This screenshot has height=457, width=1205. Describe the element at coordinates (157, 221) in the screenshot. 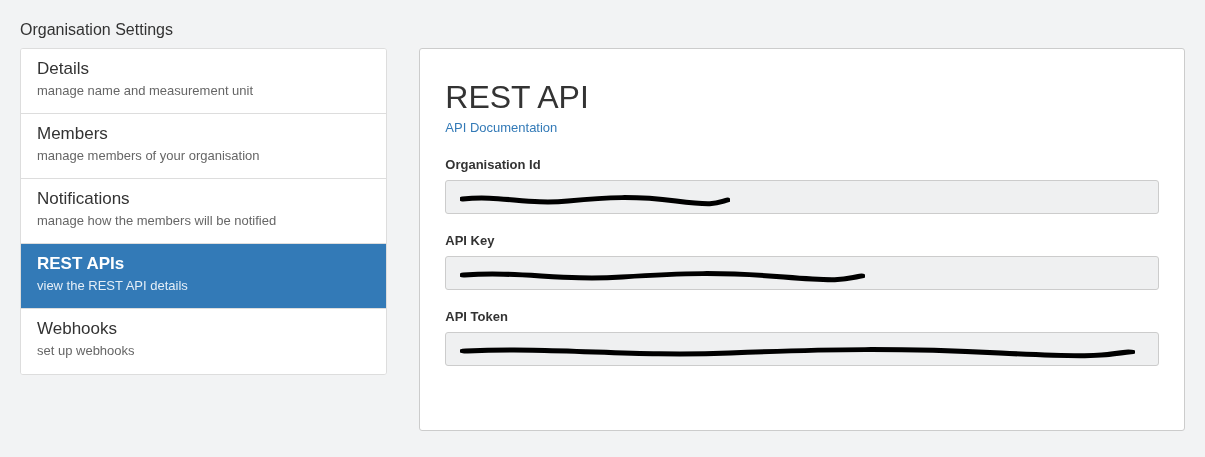

I see `menu-item-subtitle: manage how the members will be notified` at that location.